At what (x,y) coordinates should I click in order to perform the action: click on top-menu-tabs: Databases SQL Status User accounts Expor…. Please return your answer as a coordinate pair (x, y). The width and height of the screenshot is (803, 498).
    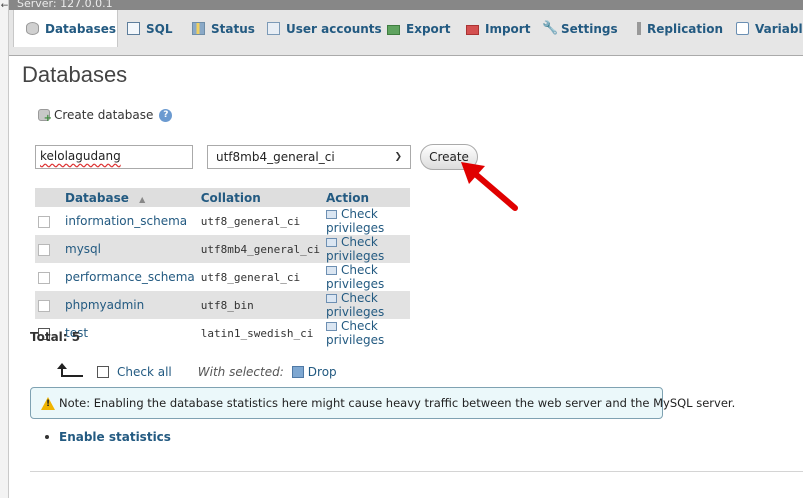
    Looking at the image, I should click on (406, 33).